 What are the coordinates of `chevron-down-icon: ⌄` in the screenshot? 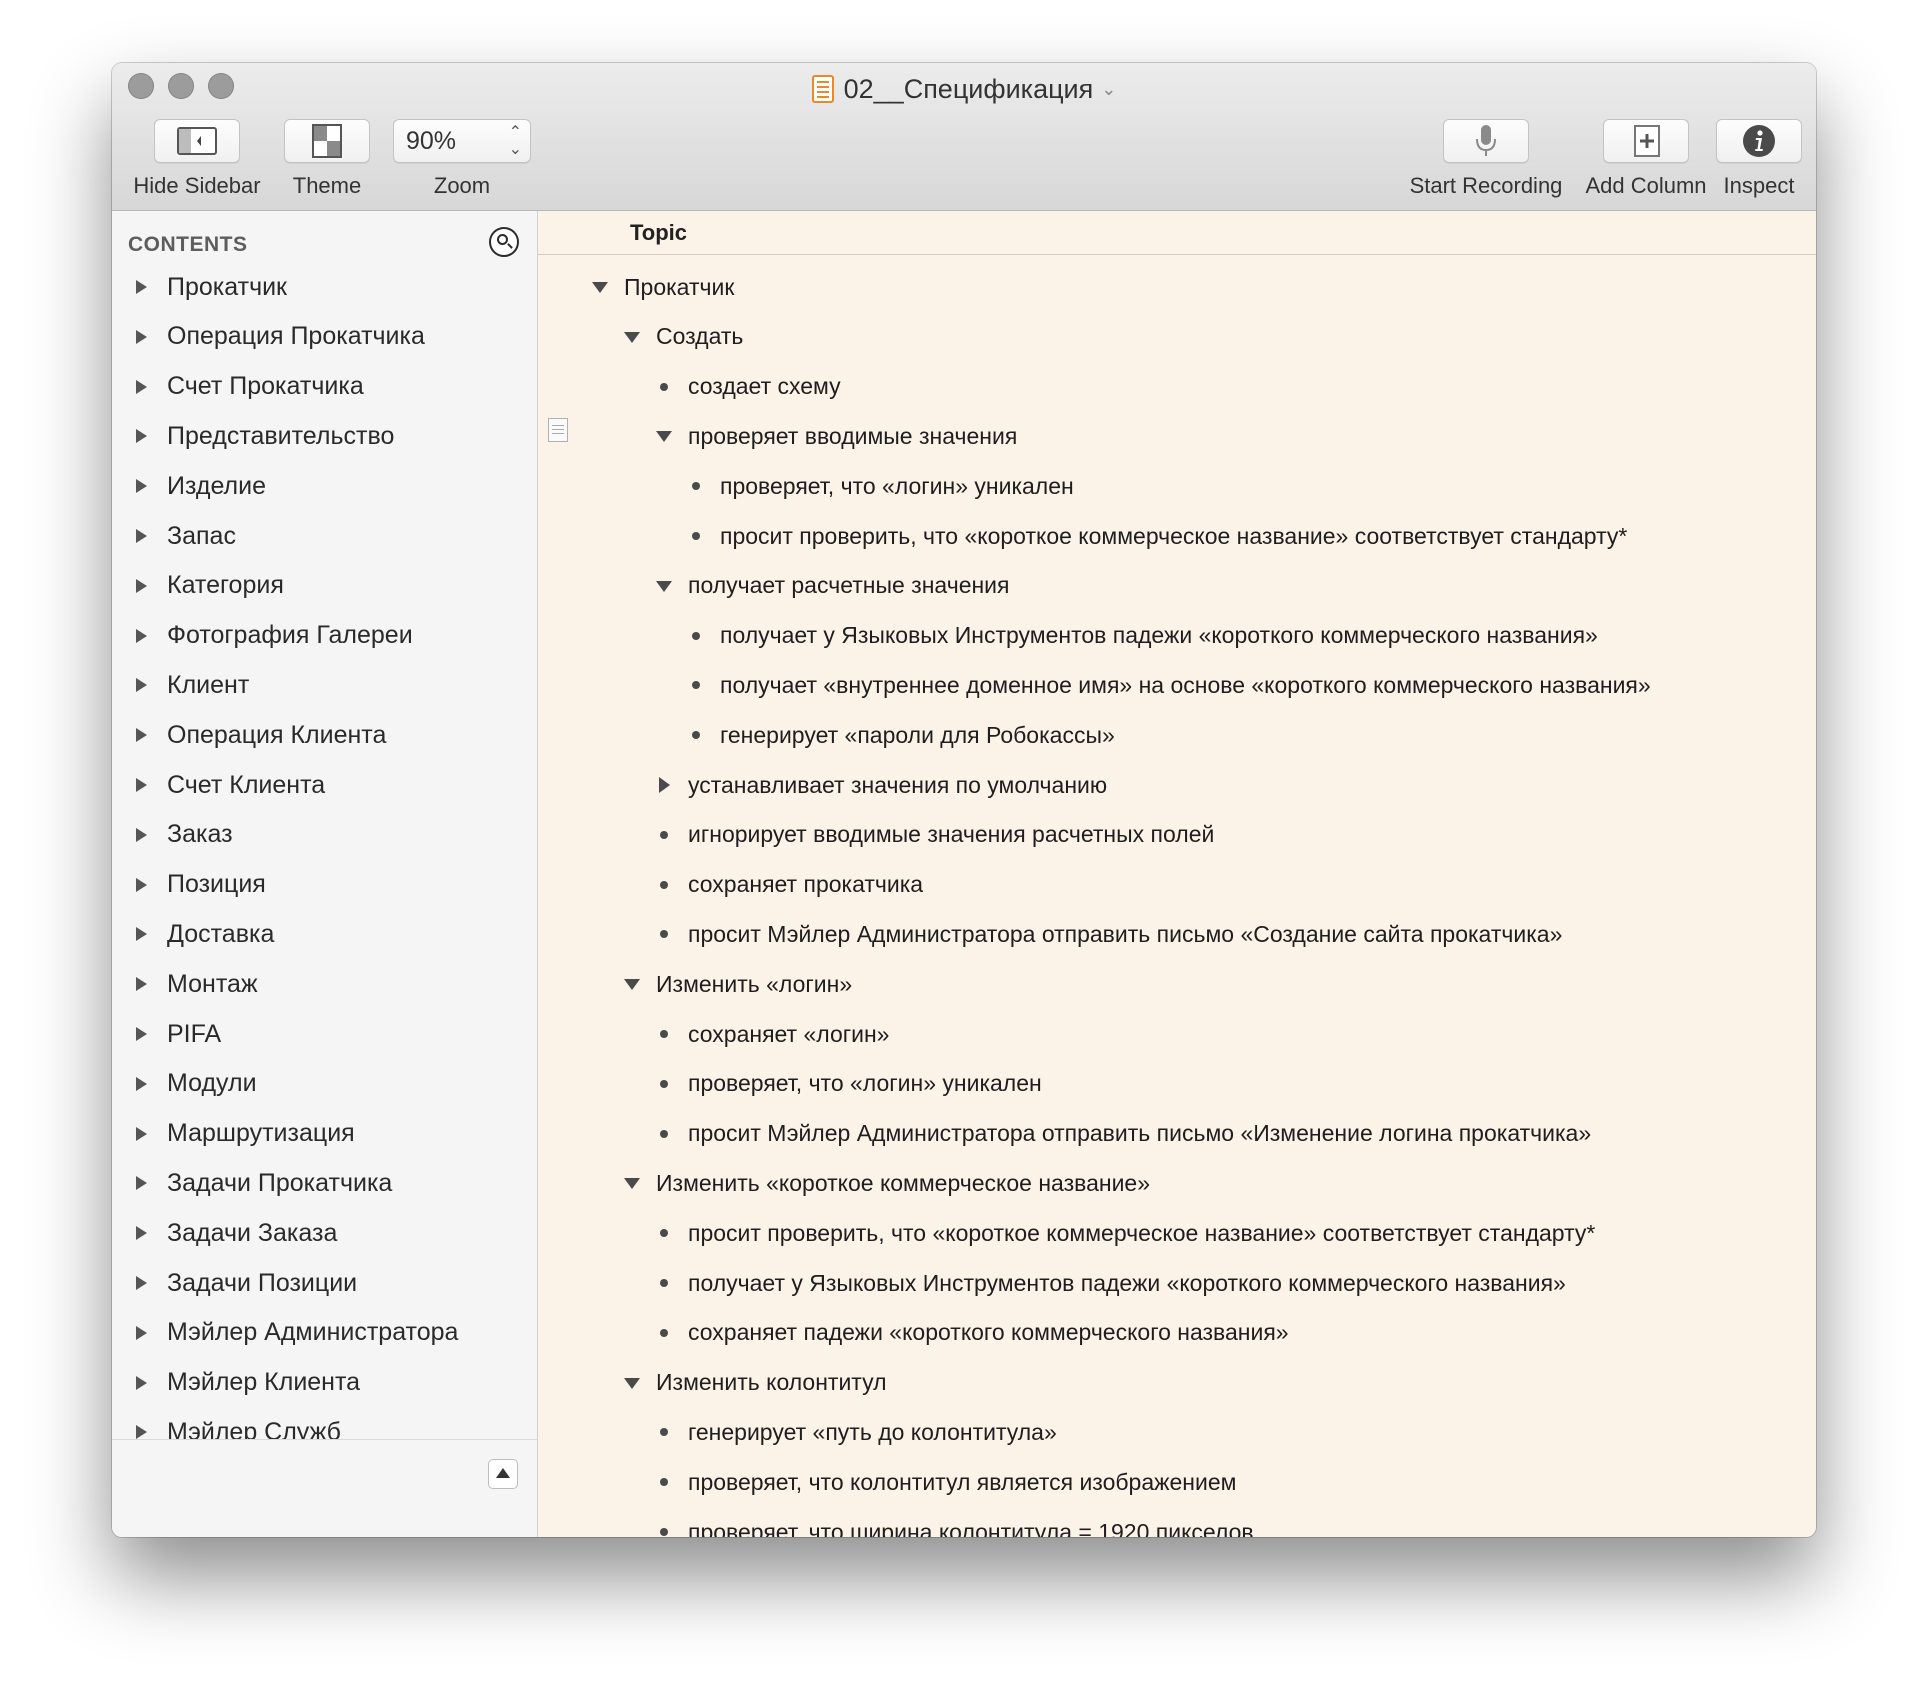 It's located at (1108, 89).